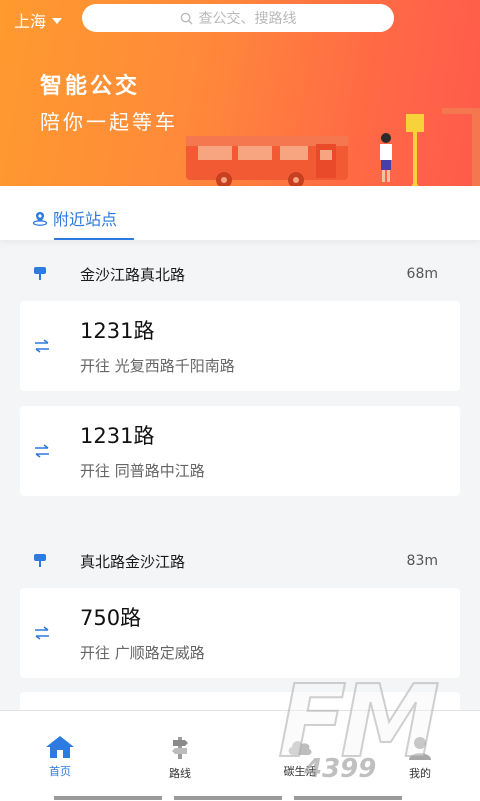 This screenshot has height=801, width=480. What do you see at coordinates (30, 21) in the screenshot?
I see `city-label: 上海` at bounding box center [30, 21].